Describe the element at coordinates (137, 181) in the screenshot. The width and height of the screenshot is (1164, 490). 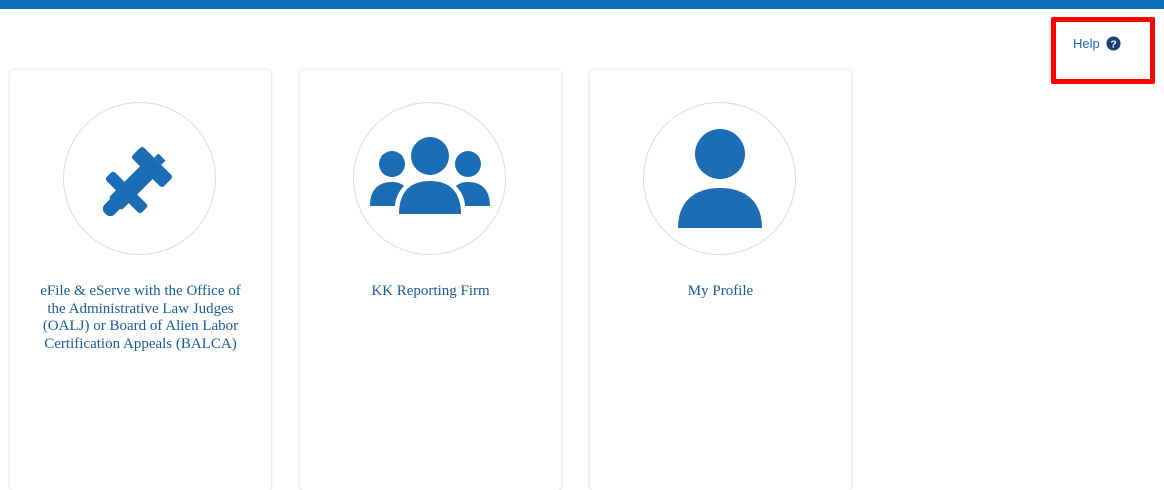
I see `gavel-icon` at that location.